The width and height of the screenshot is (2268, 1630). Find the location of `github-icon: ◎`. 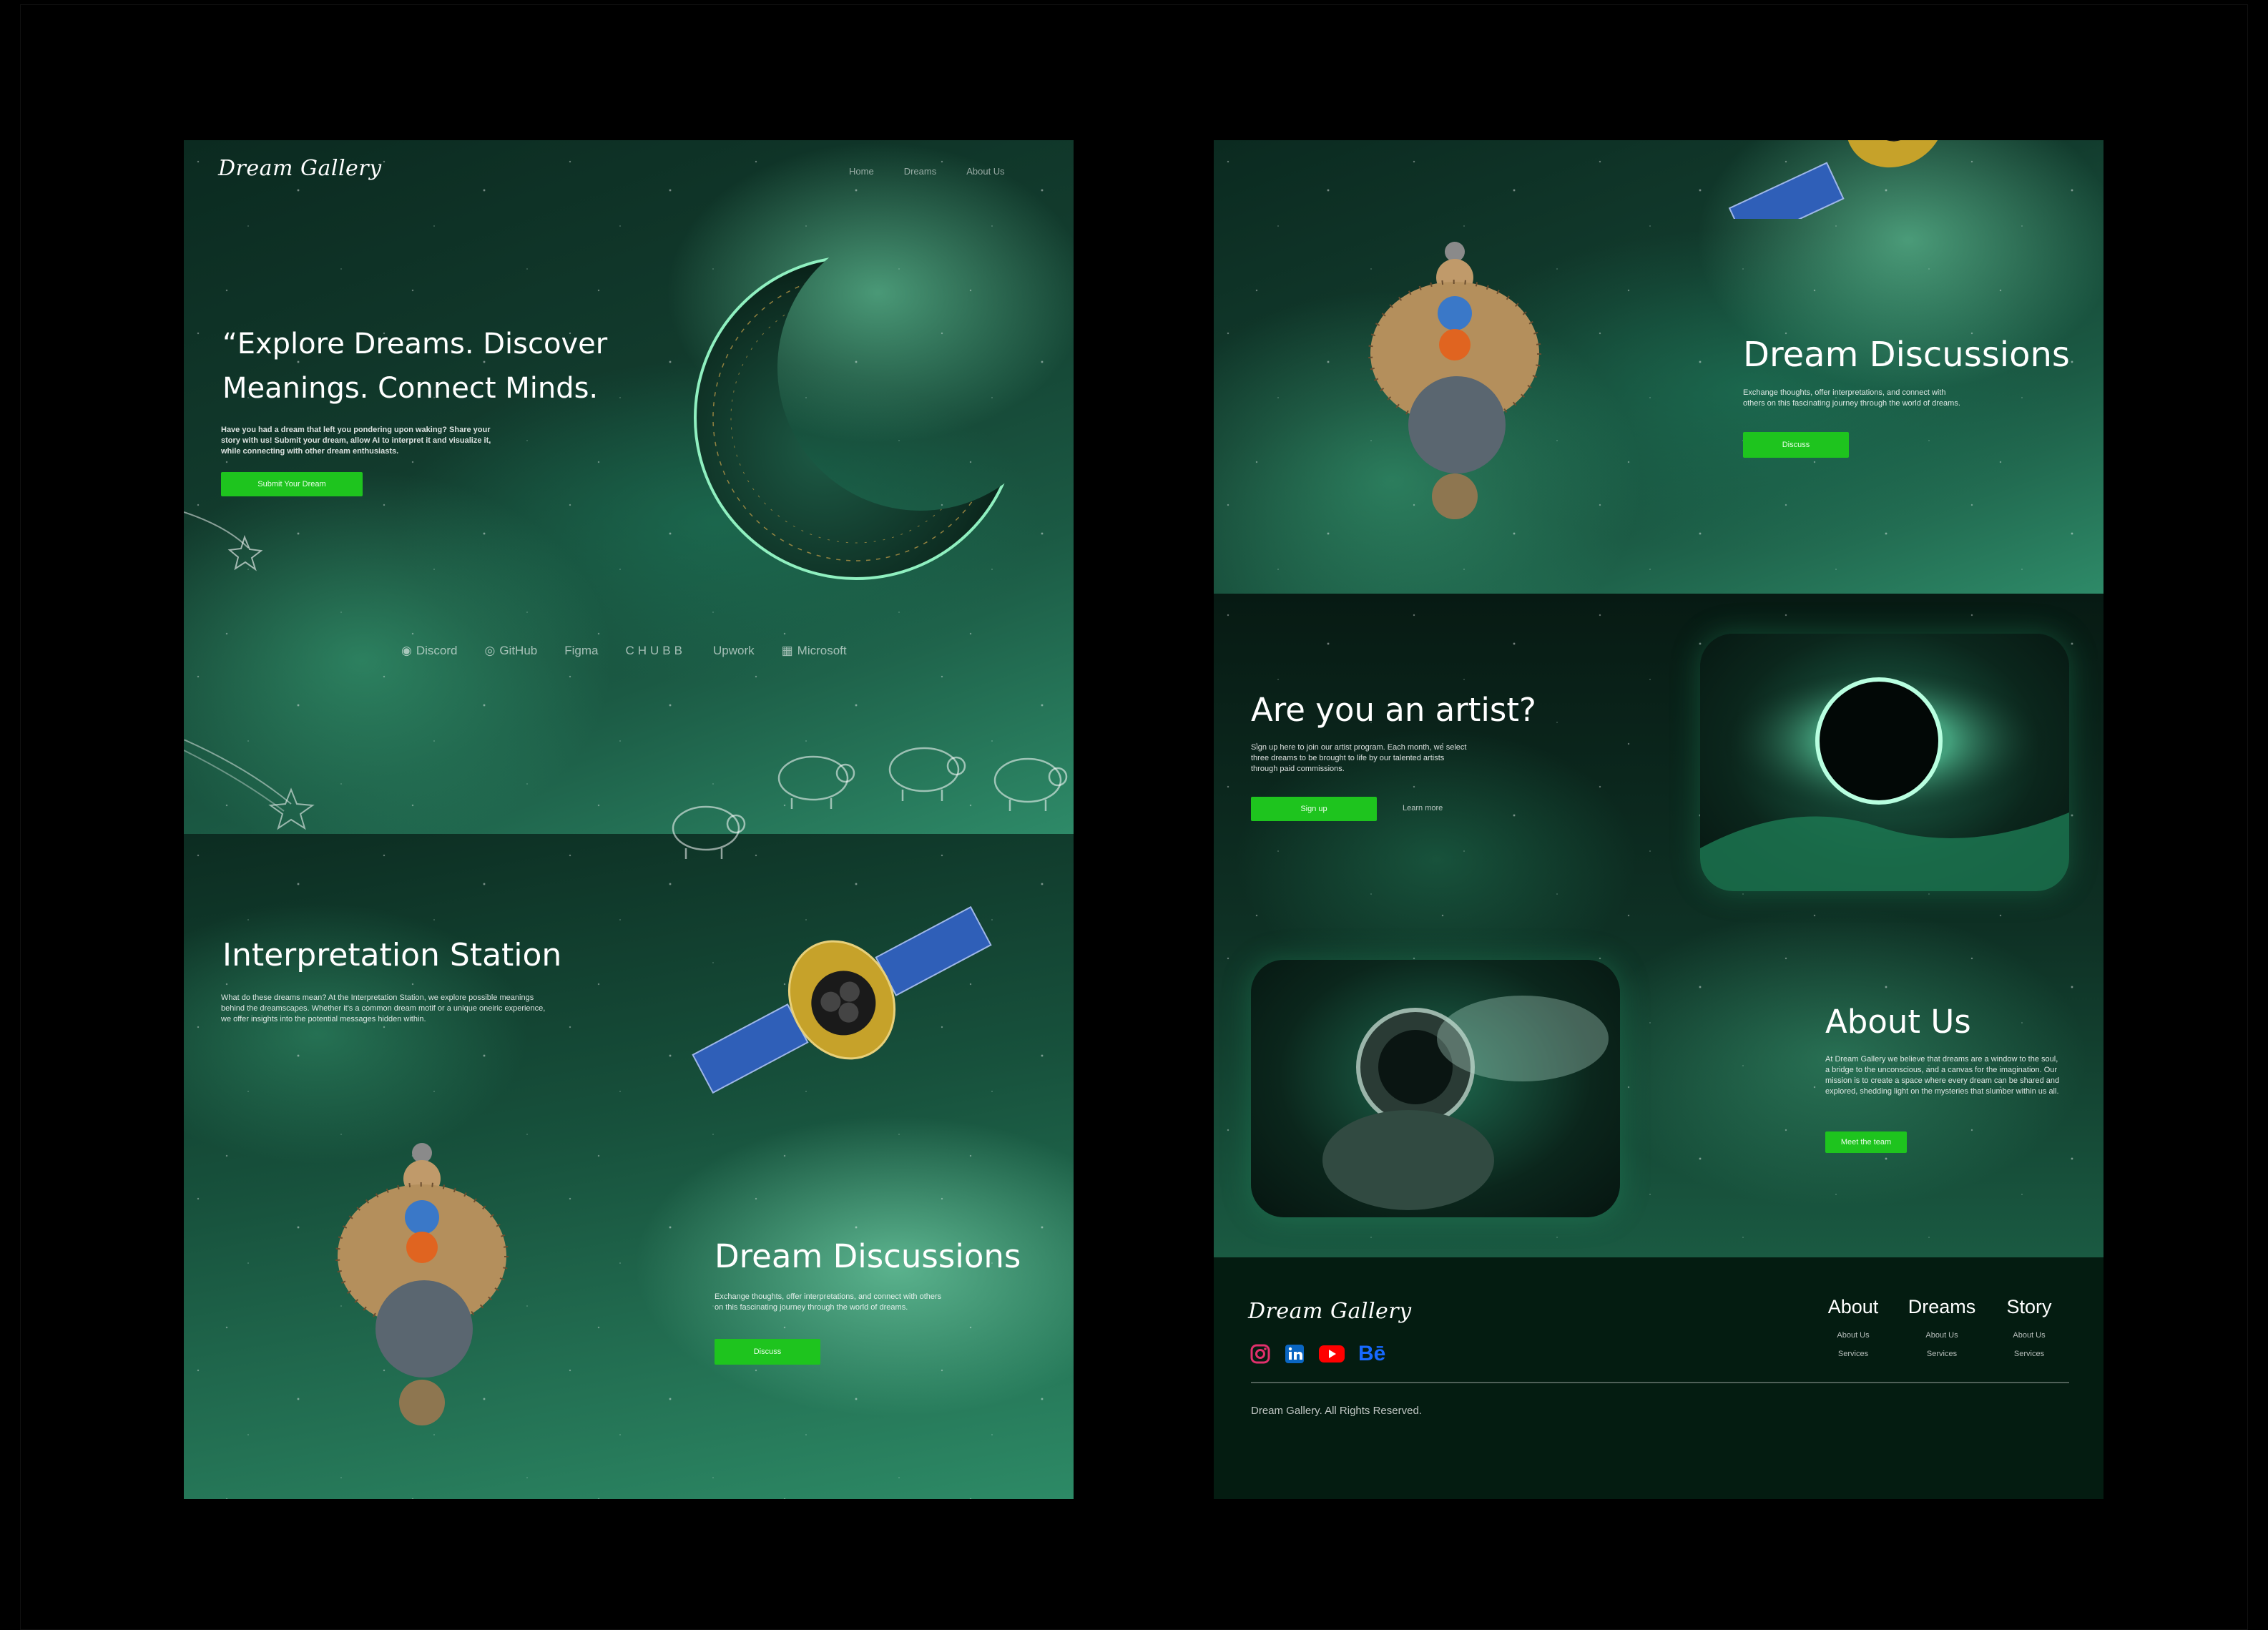

github-icon: ◎ is located at coordinates (490, 650).